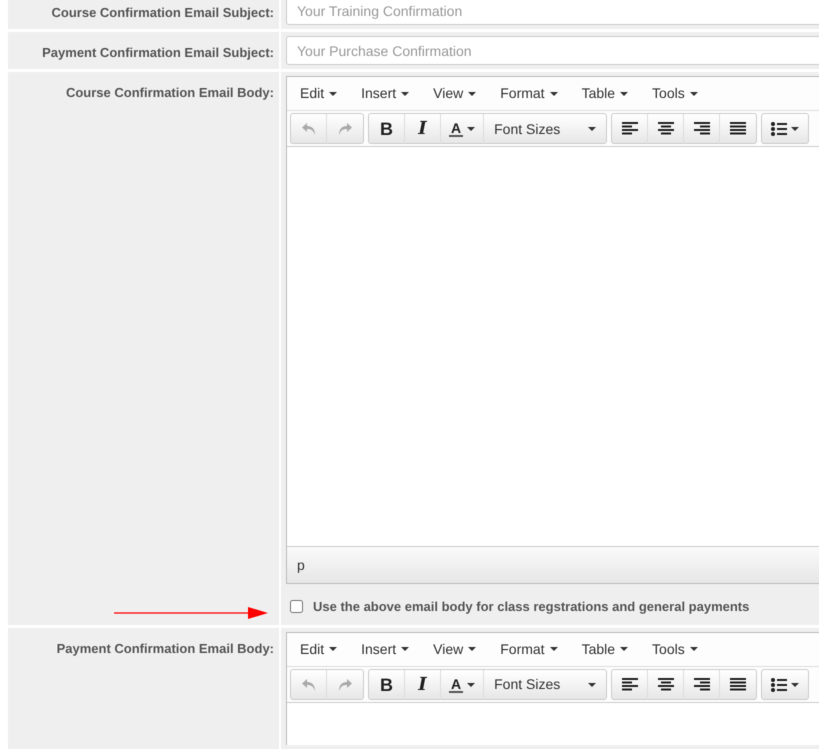 This screenshot has height=749, width=819. Describe the element at coordinates (301, 565) in the screenshot. I see `element-path: p` at that location.